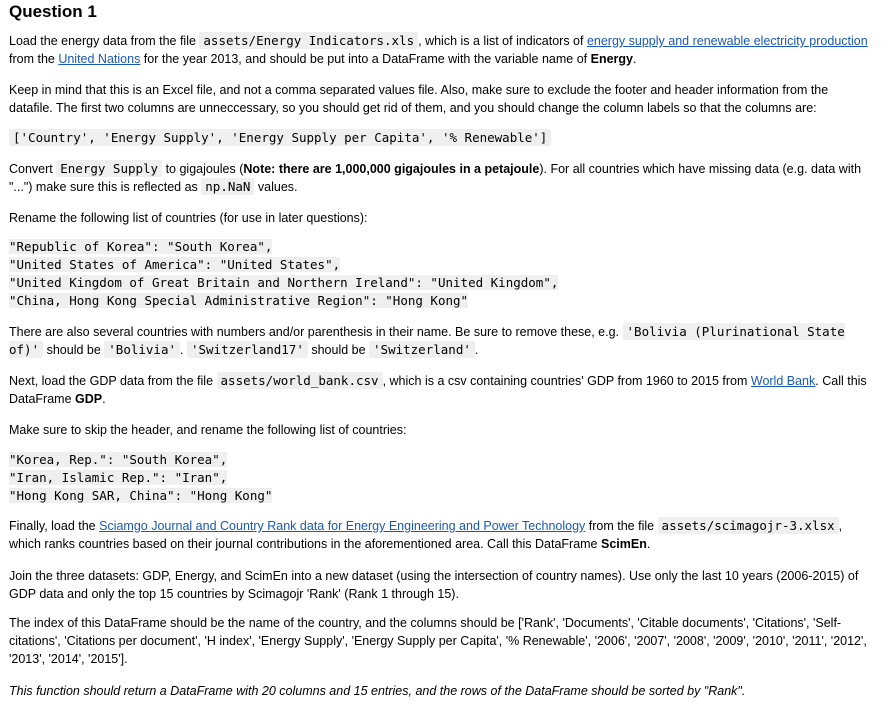 Image resolution: width=882 pixels, height=710 pixels. I want to click on inline-code-switzerland: 'Switzerland', so click(422, 349).